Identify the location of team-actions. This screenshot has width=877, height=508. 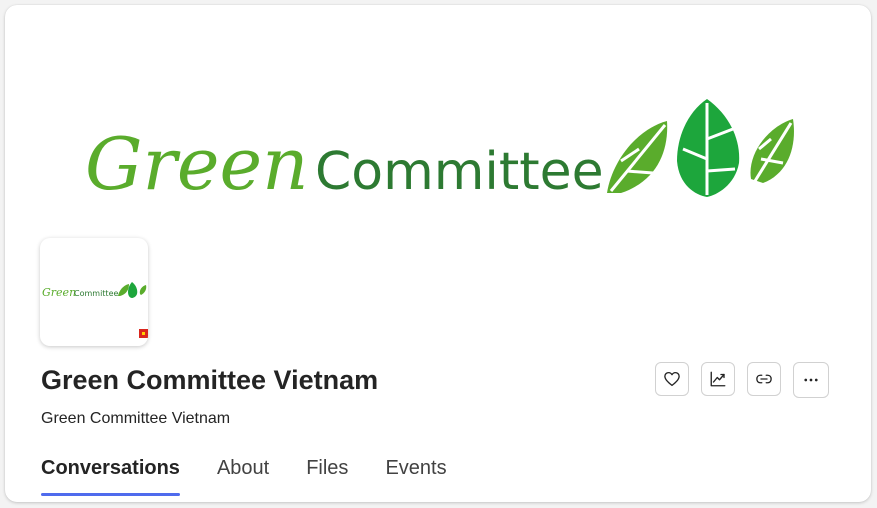
(742, 380).